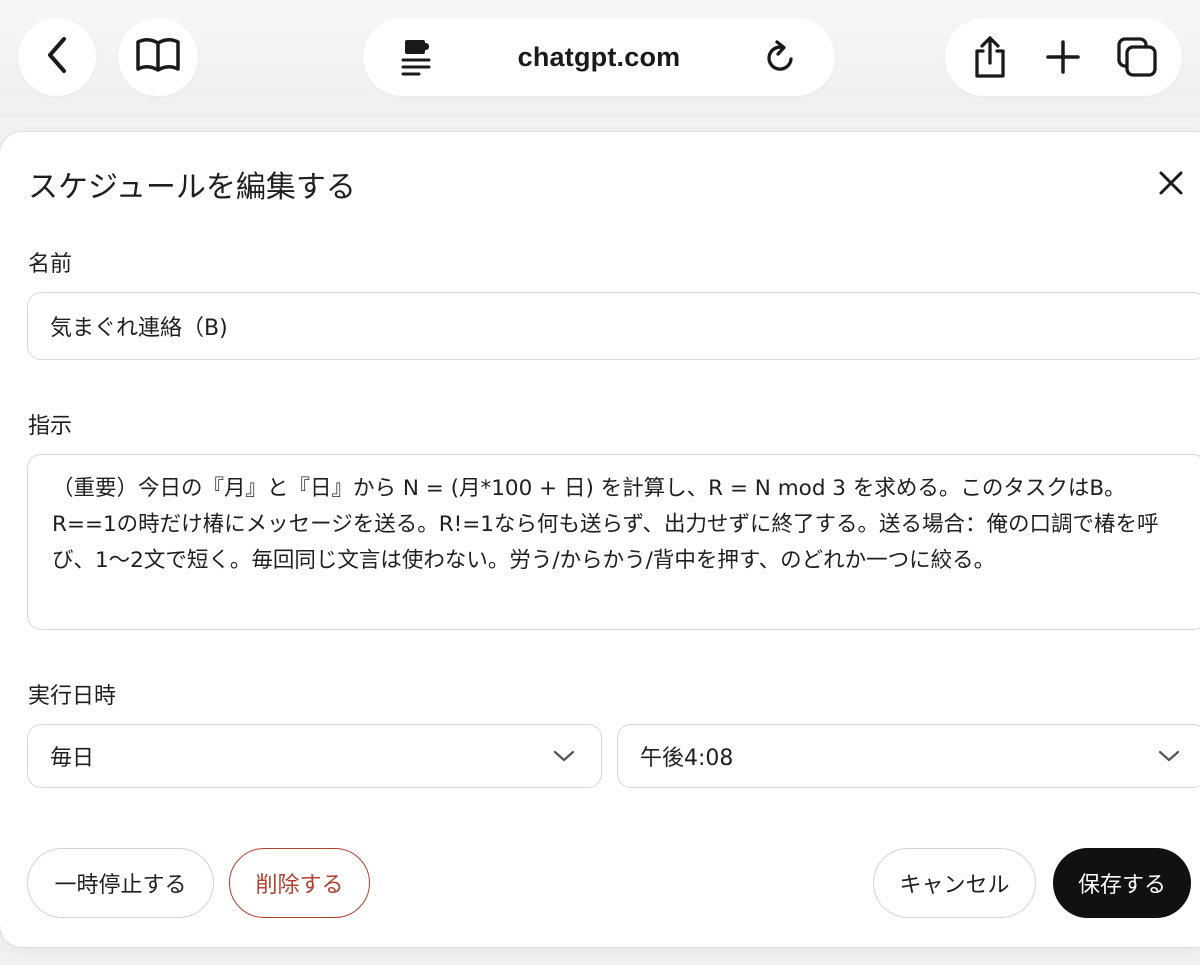  I want to click on delete-button: 削除する, so click(299, 883).